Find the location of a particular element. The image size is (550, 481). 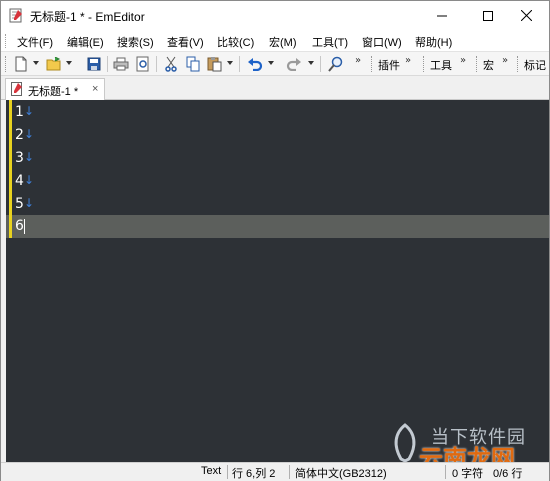

menu-edit: 编辑(E) is located at coordinates (85, 42).